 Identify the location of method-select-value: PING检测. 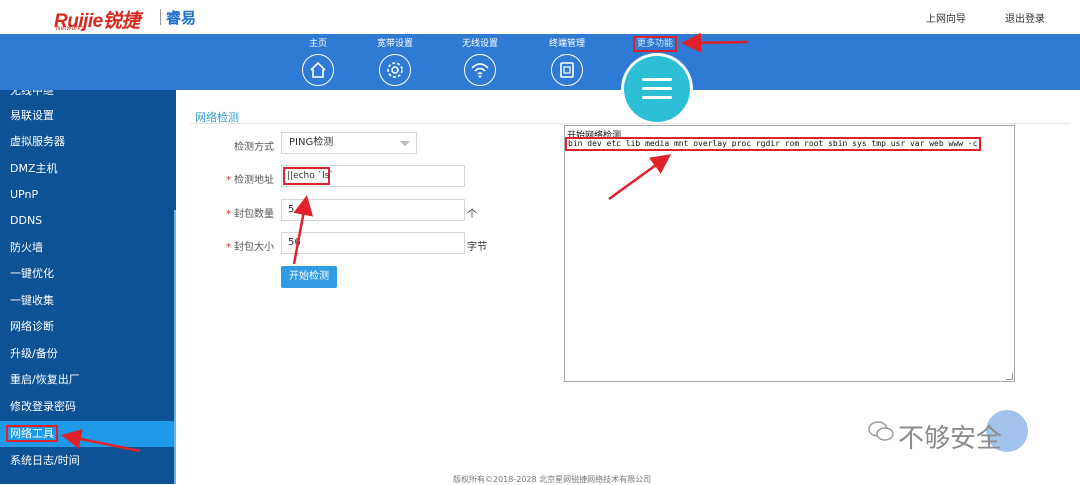
(311, 142).